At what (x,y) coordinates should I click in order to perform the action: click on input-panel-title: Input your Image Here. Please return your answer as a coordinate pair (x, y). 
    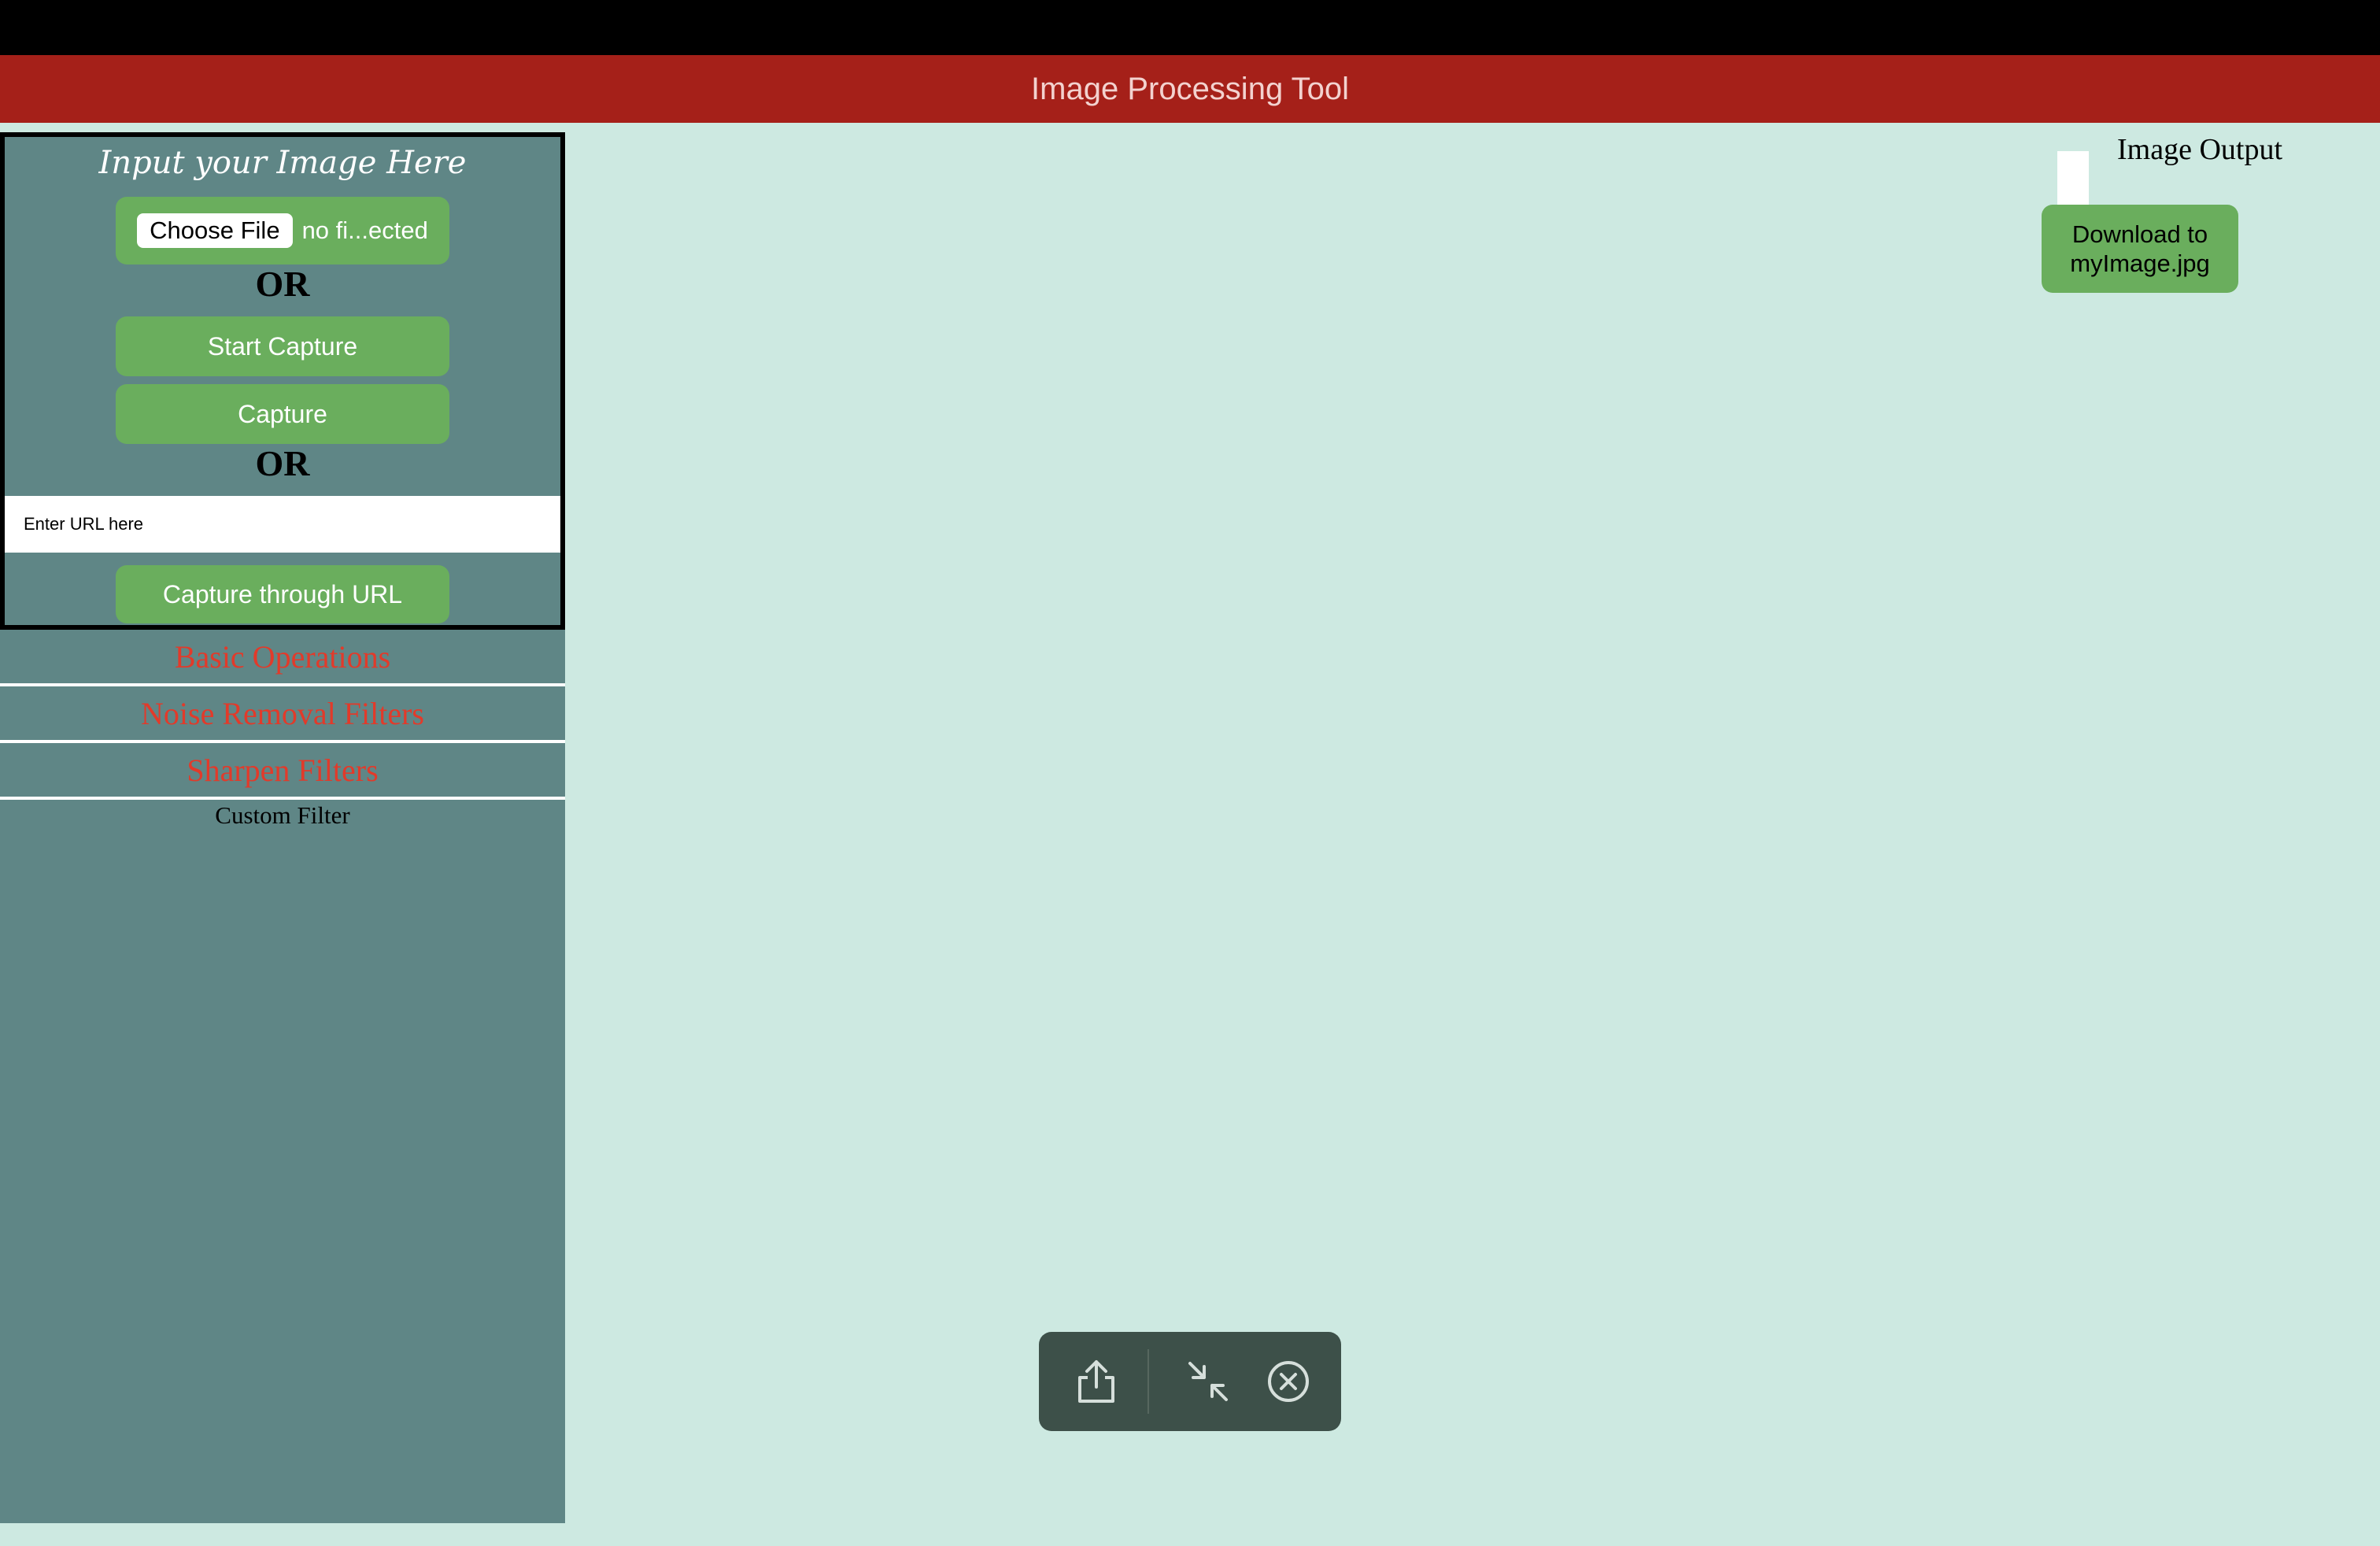
    Looking at the image, I should click on (282, 163).